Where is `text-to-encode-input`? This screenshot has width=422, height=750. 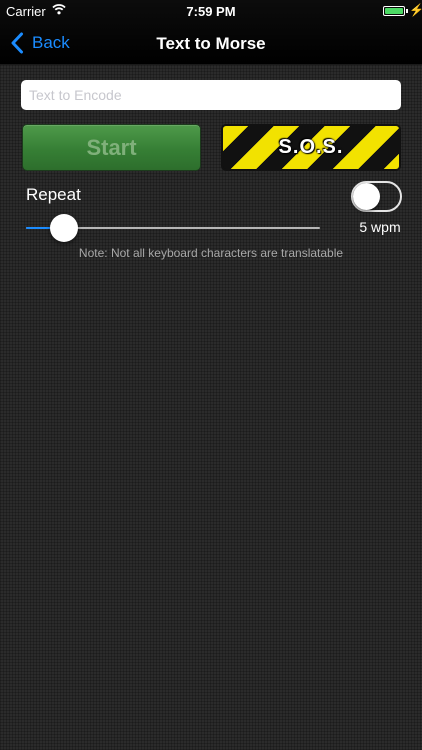 text-to-encode-input is located at coordinates (211, 95).